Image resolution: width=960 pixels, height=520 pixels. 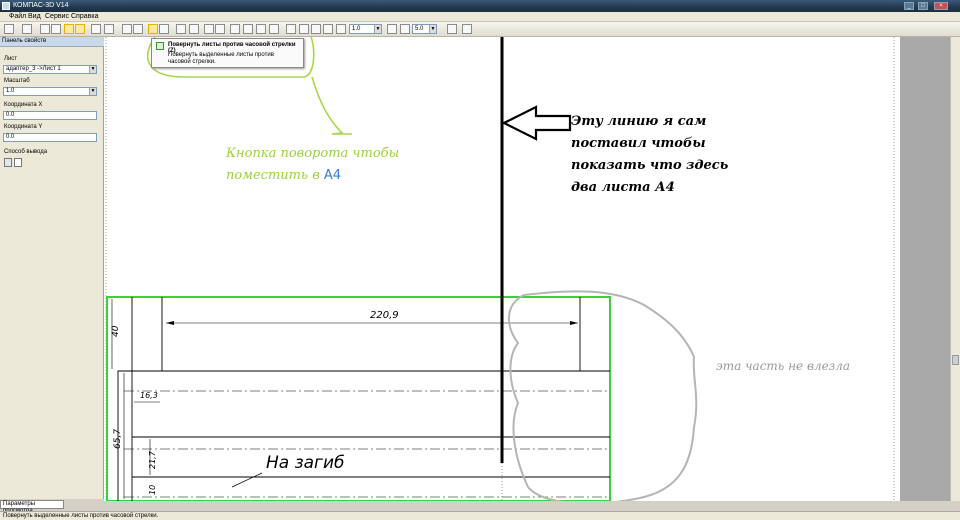 What do you see at coordinates (8, 162) in the screenshot?
I see `output-mode-1-button` at bounding box center [8, 162].